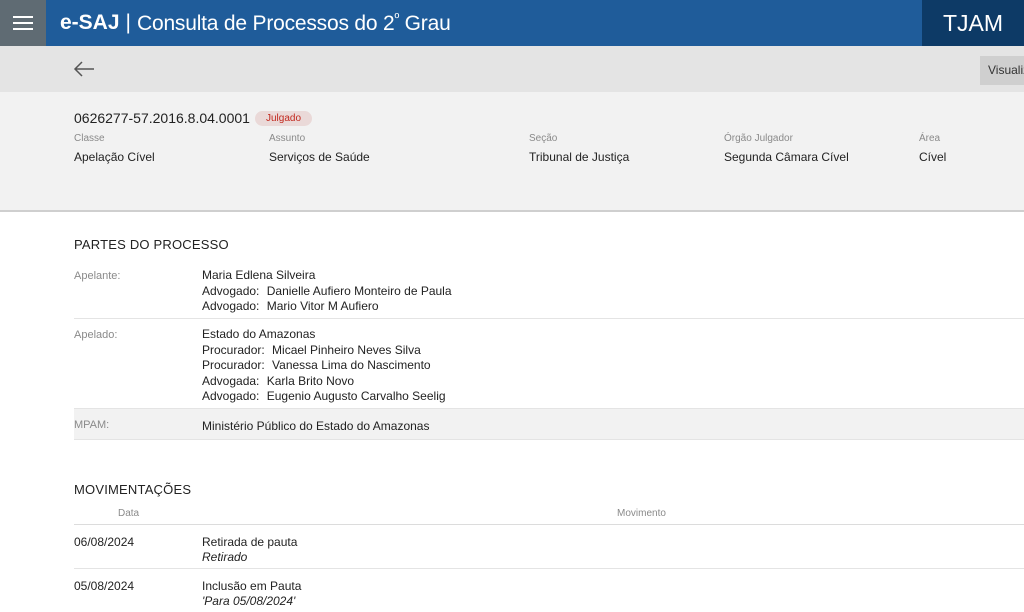 The image size is (1024, 612). What do you see at coordinates (786, 157) in the screenshot?
I see `field-value: Segunda Câmara Cível` at bounding box center [786, 157].